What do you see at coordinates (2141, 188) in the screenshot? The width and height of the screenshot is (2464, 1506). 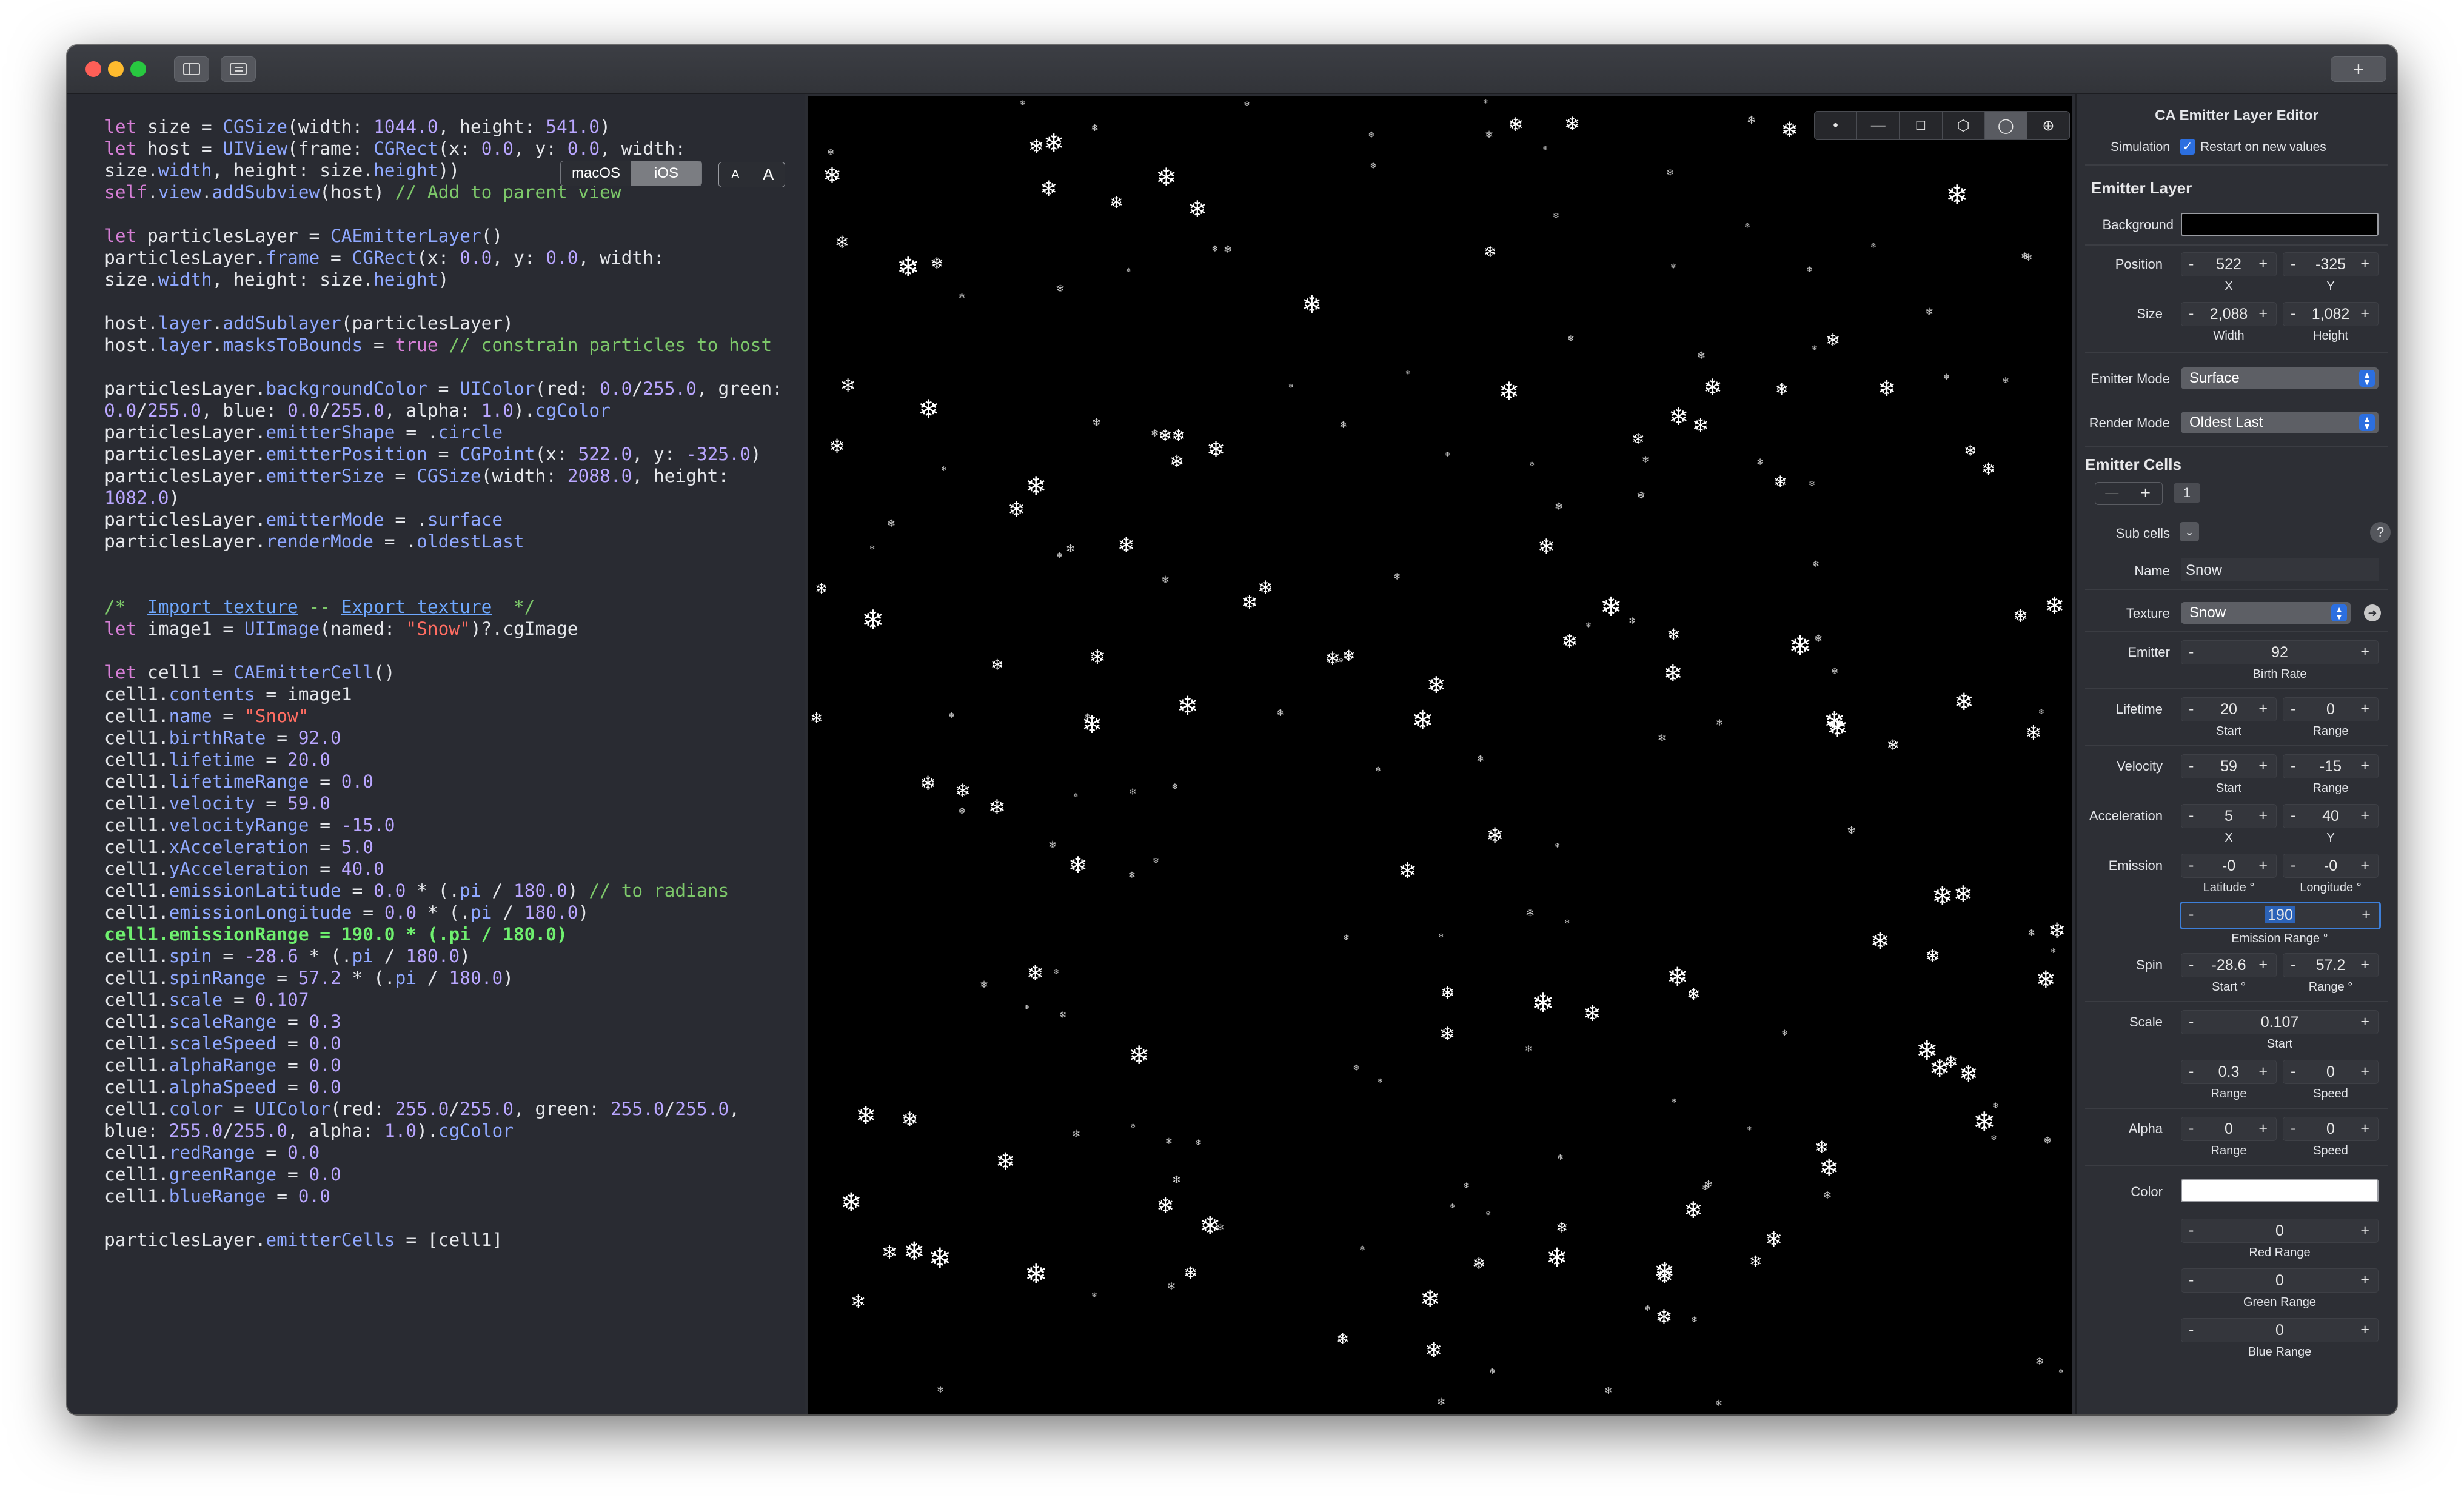 I see `emitter-layer-header: Emitter Layer` at bounding box center [2141, 188].